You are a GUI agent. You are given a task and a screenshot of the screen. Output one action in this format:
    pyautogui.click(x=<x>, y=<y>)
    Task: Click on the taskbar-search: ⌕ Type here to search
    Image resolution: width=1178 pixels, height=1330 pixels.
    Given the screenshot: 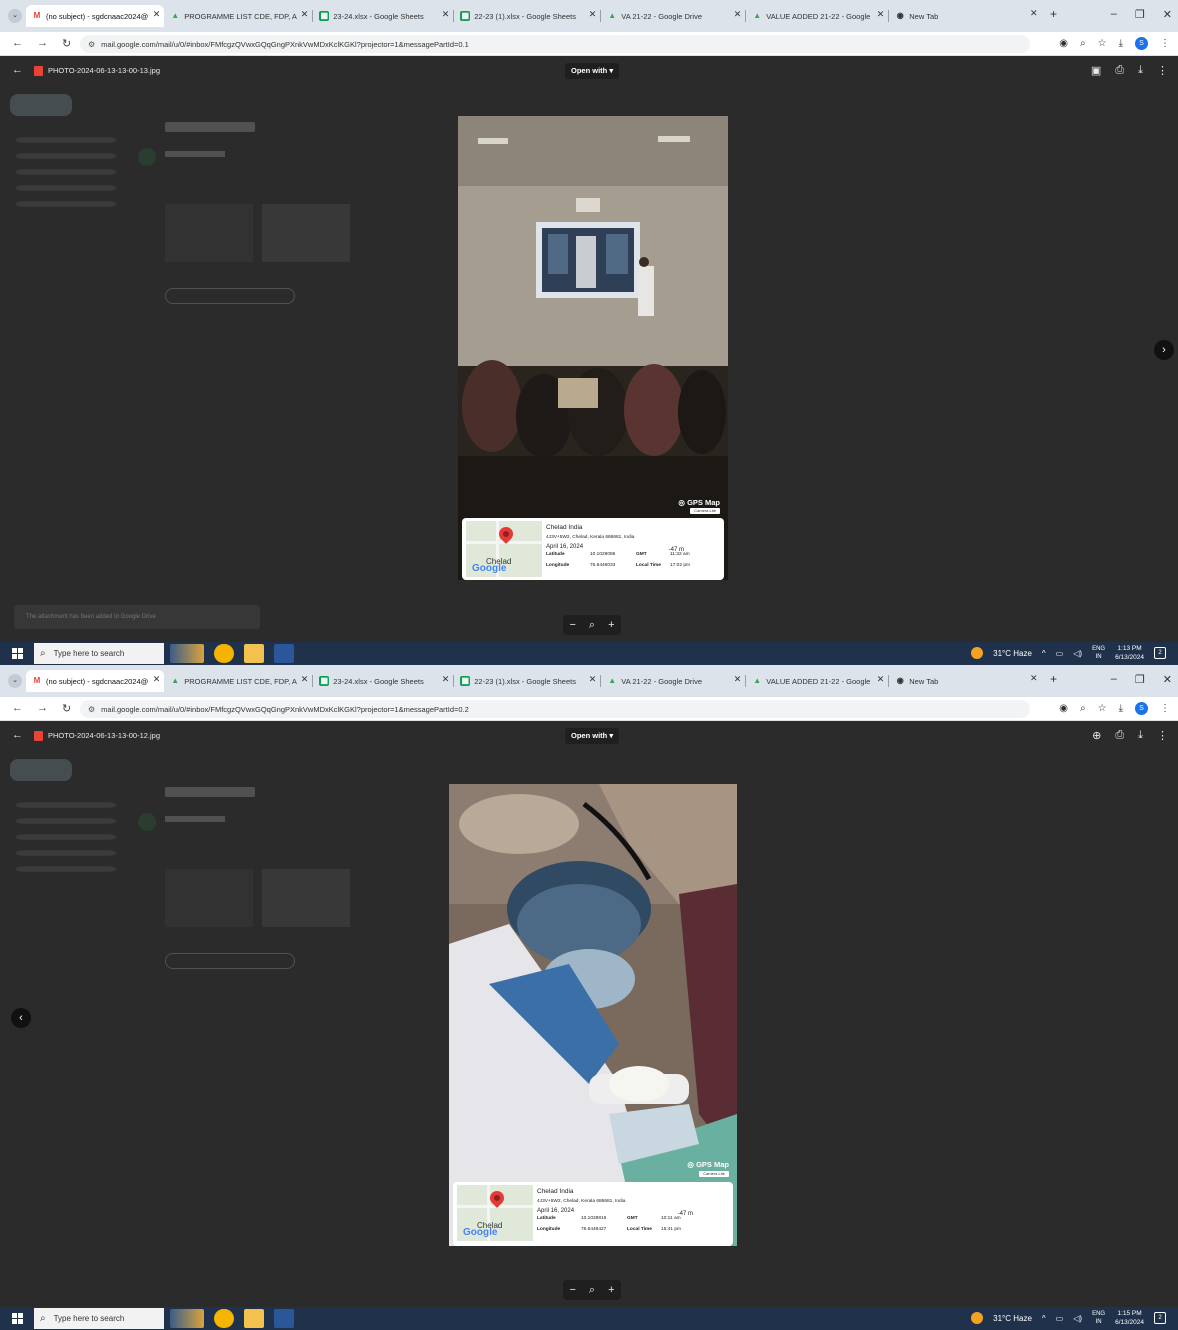 What is the action you would take?
    pyautogui.click(x=99, y=653)
    